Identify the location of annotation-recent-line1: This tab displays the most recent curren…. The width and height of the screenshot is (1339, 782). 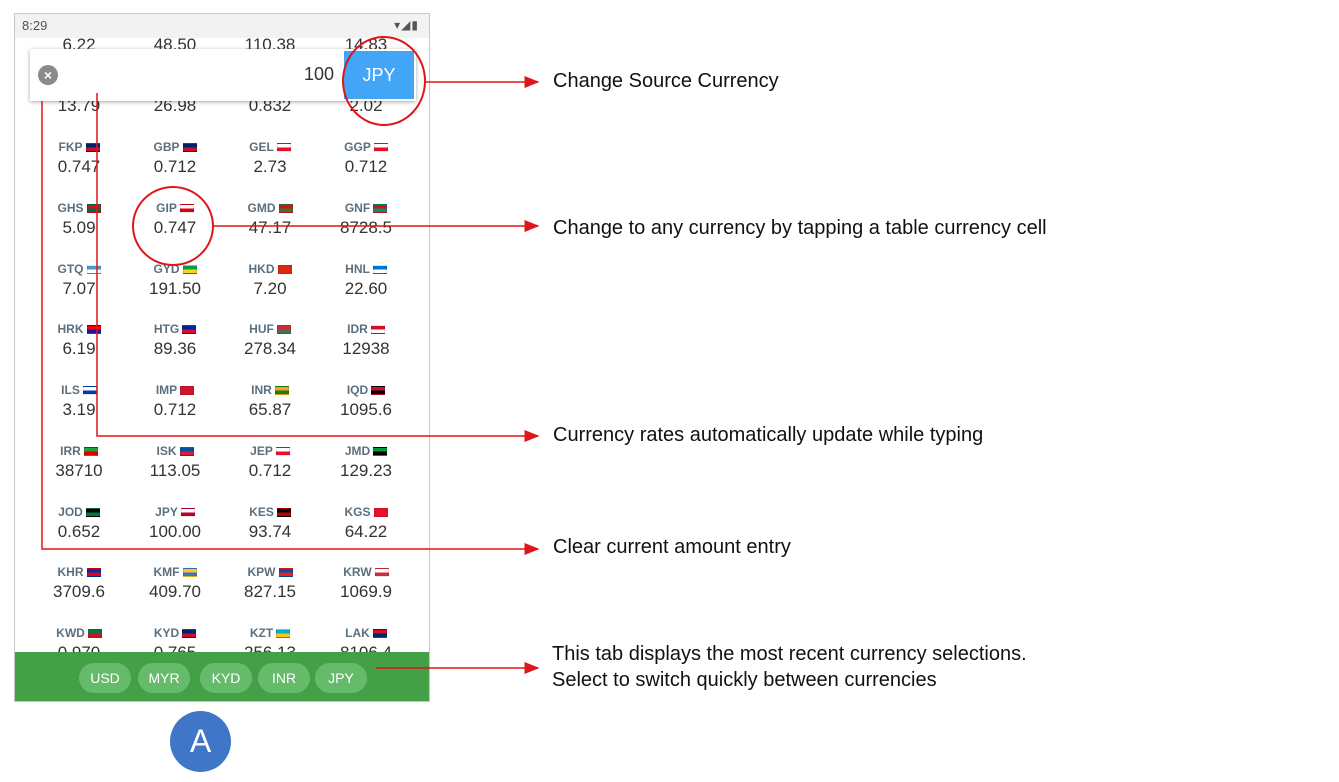
(789, 654).